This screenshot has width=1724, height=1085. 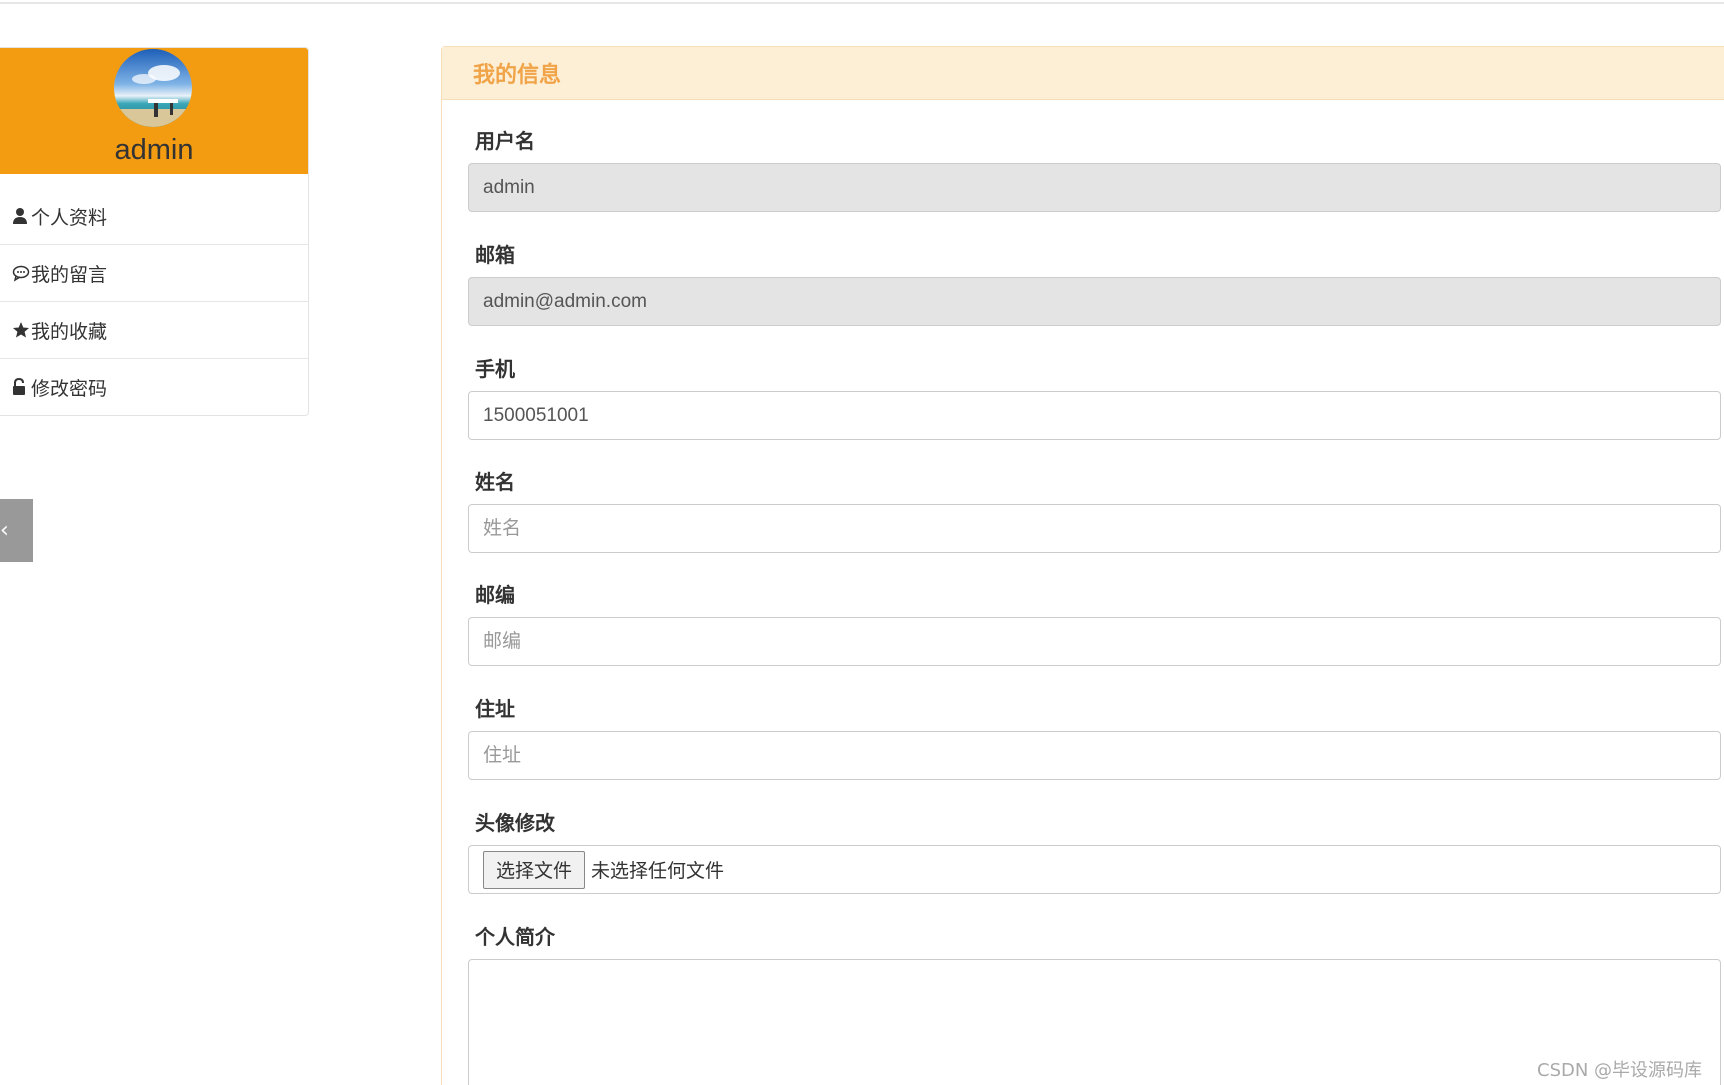 I want to click on username-label: 用户名, so click(x=505, y=141).